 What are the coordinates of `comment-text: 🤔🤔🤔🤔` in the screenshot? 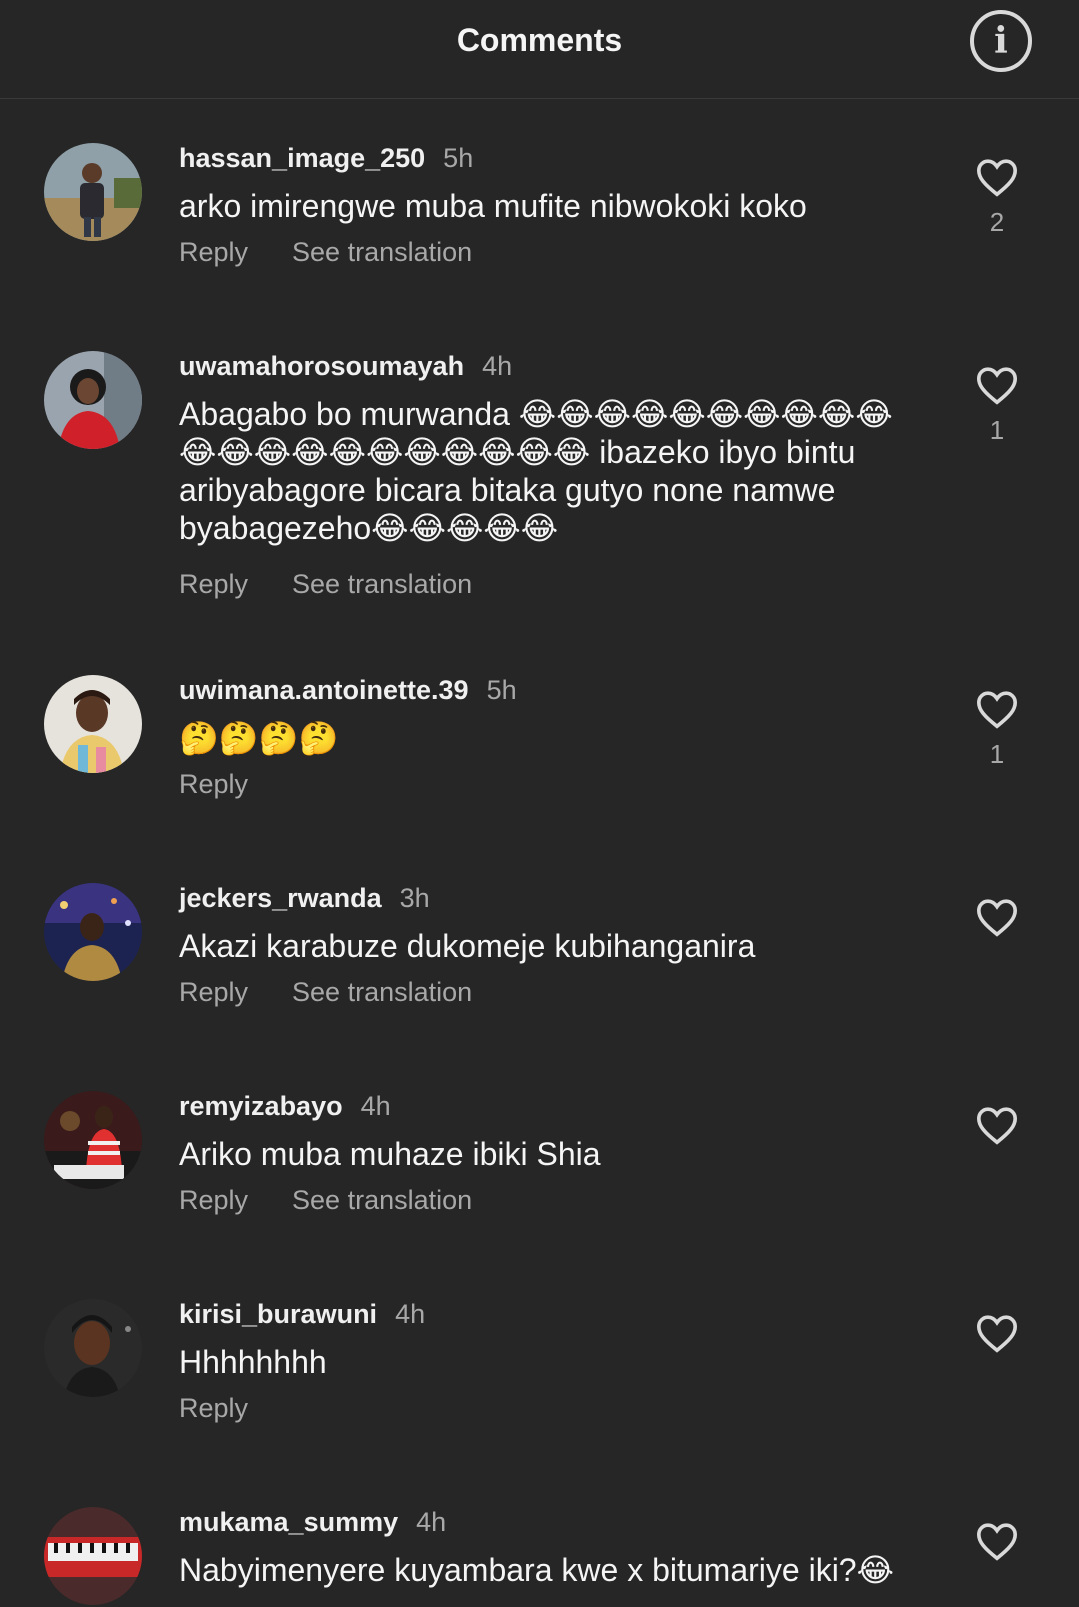 It's located at (259, 738).